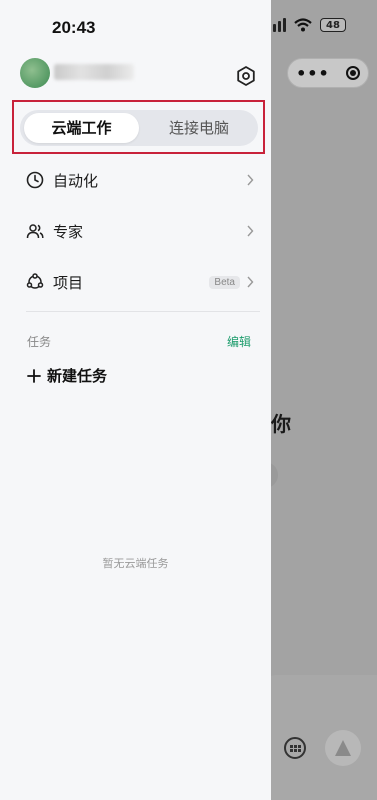 Image resolution: width=377 pixels, height=800 pixels. What do you see at coordinates (140, 231) in the screenshot?
I see `menu-item-experts: 专家` at bounding box center [140, 231].